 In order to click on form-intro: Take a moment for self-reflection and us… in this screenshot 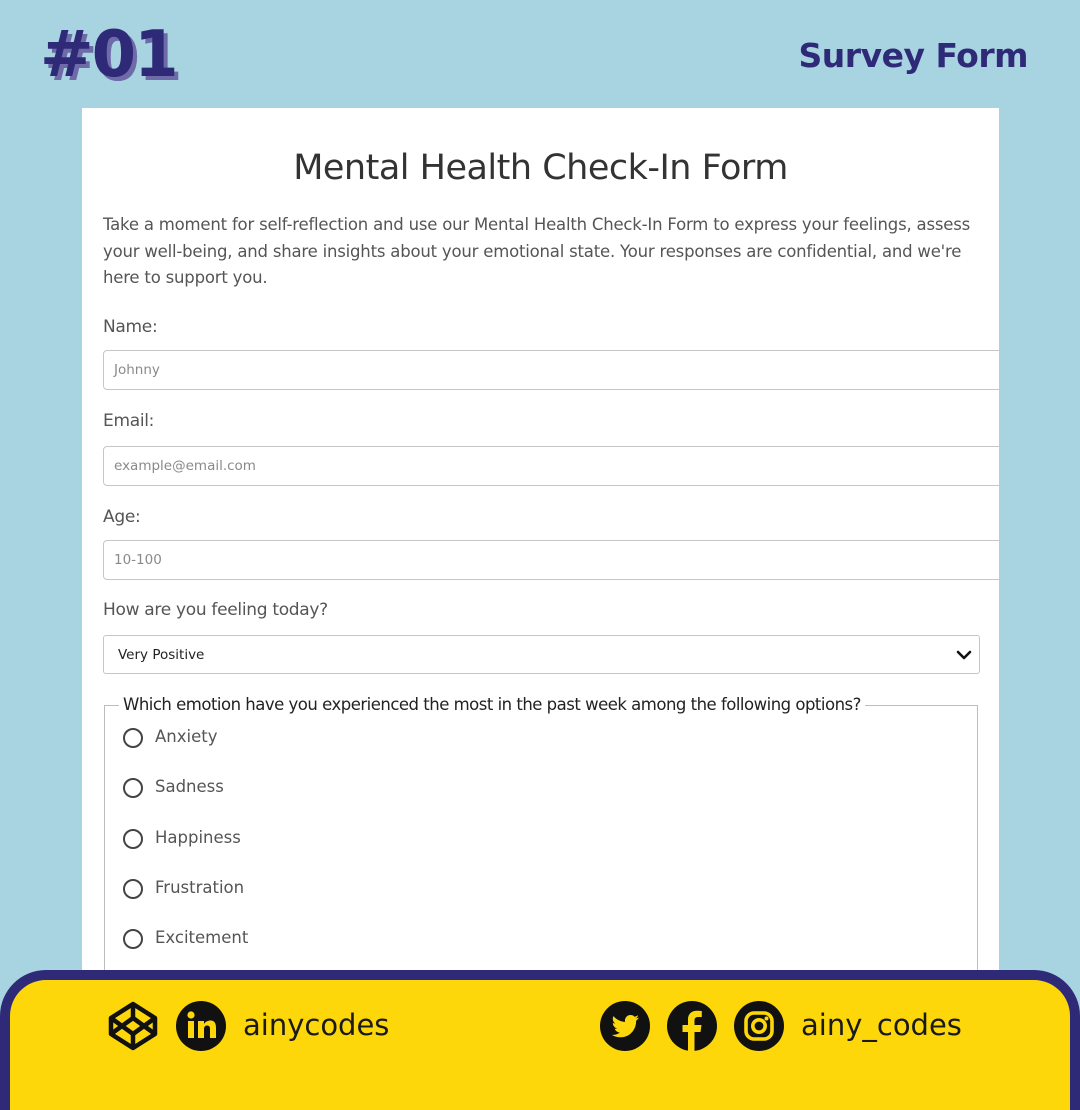, I will do `click(537, 251)`.